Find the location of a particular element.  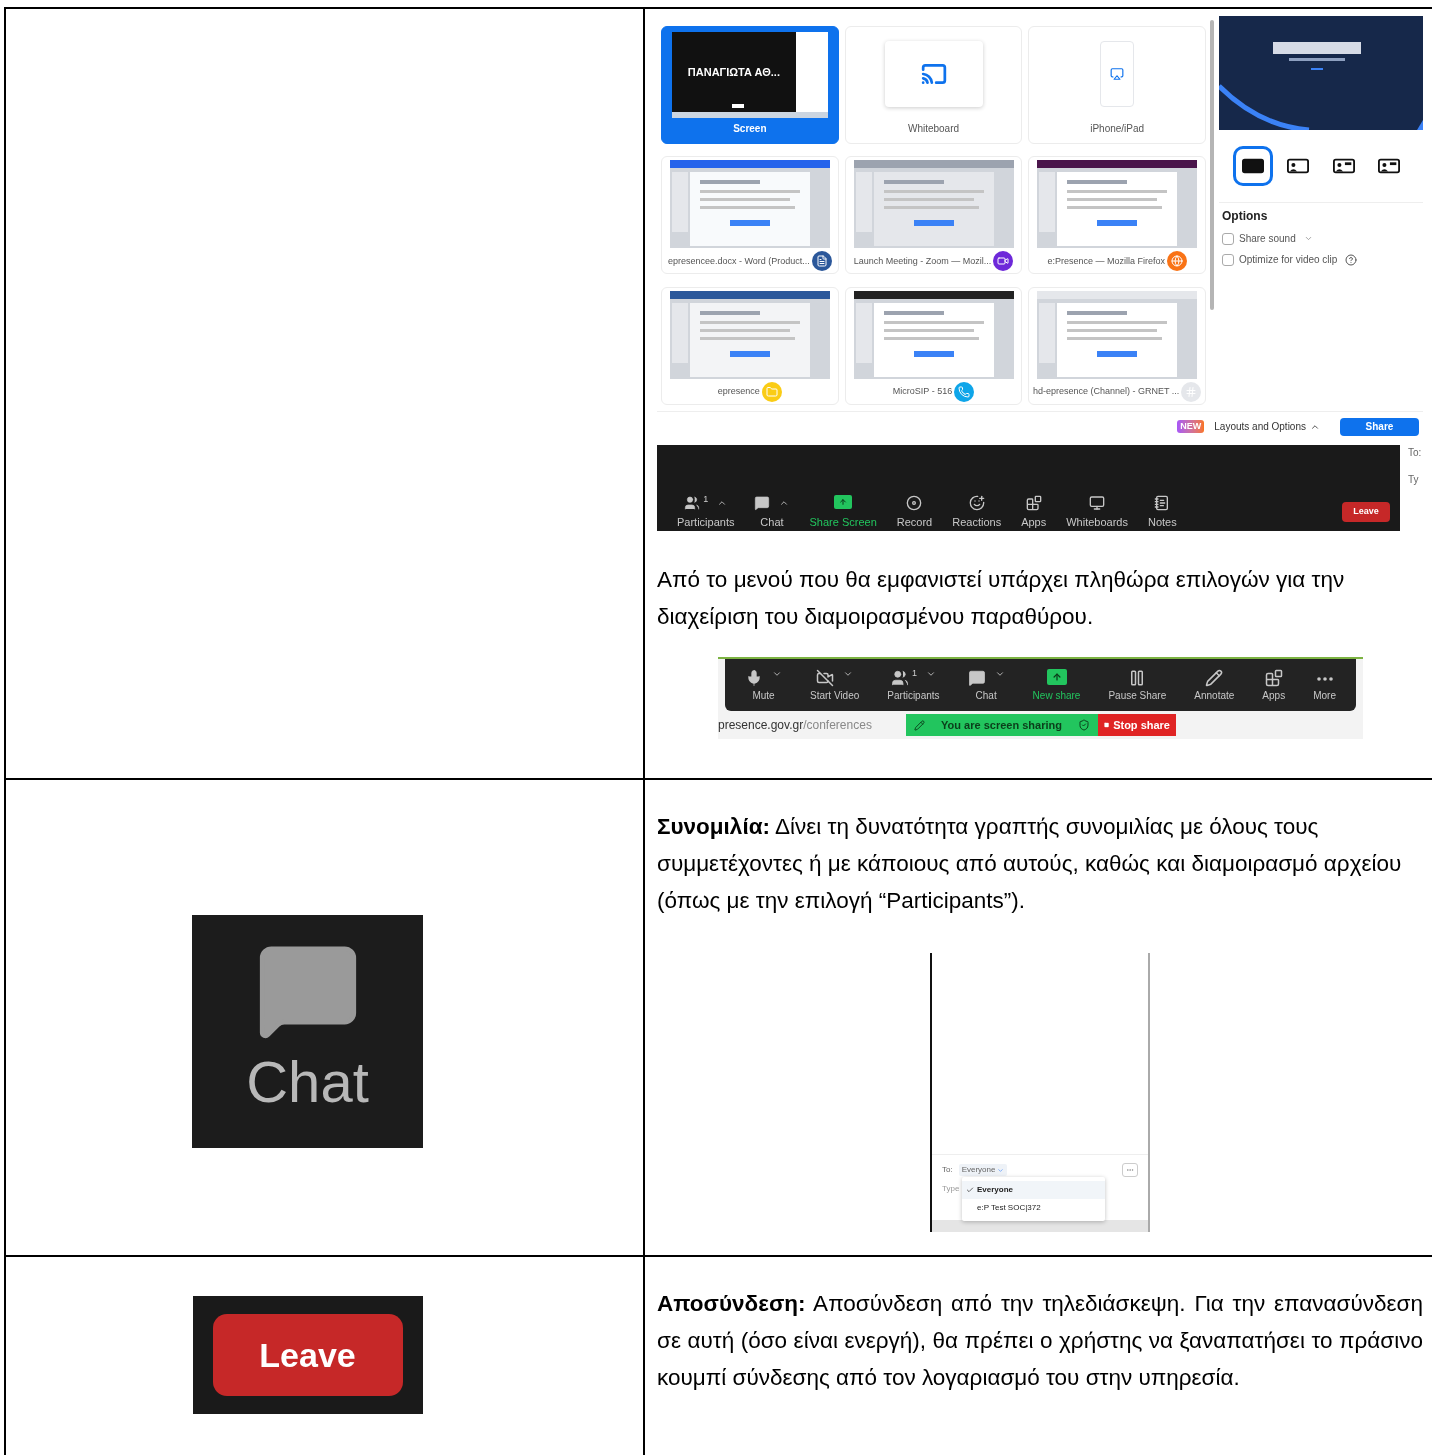

share-button: Share is located at coordinates (1379, 426).